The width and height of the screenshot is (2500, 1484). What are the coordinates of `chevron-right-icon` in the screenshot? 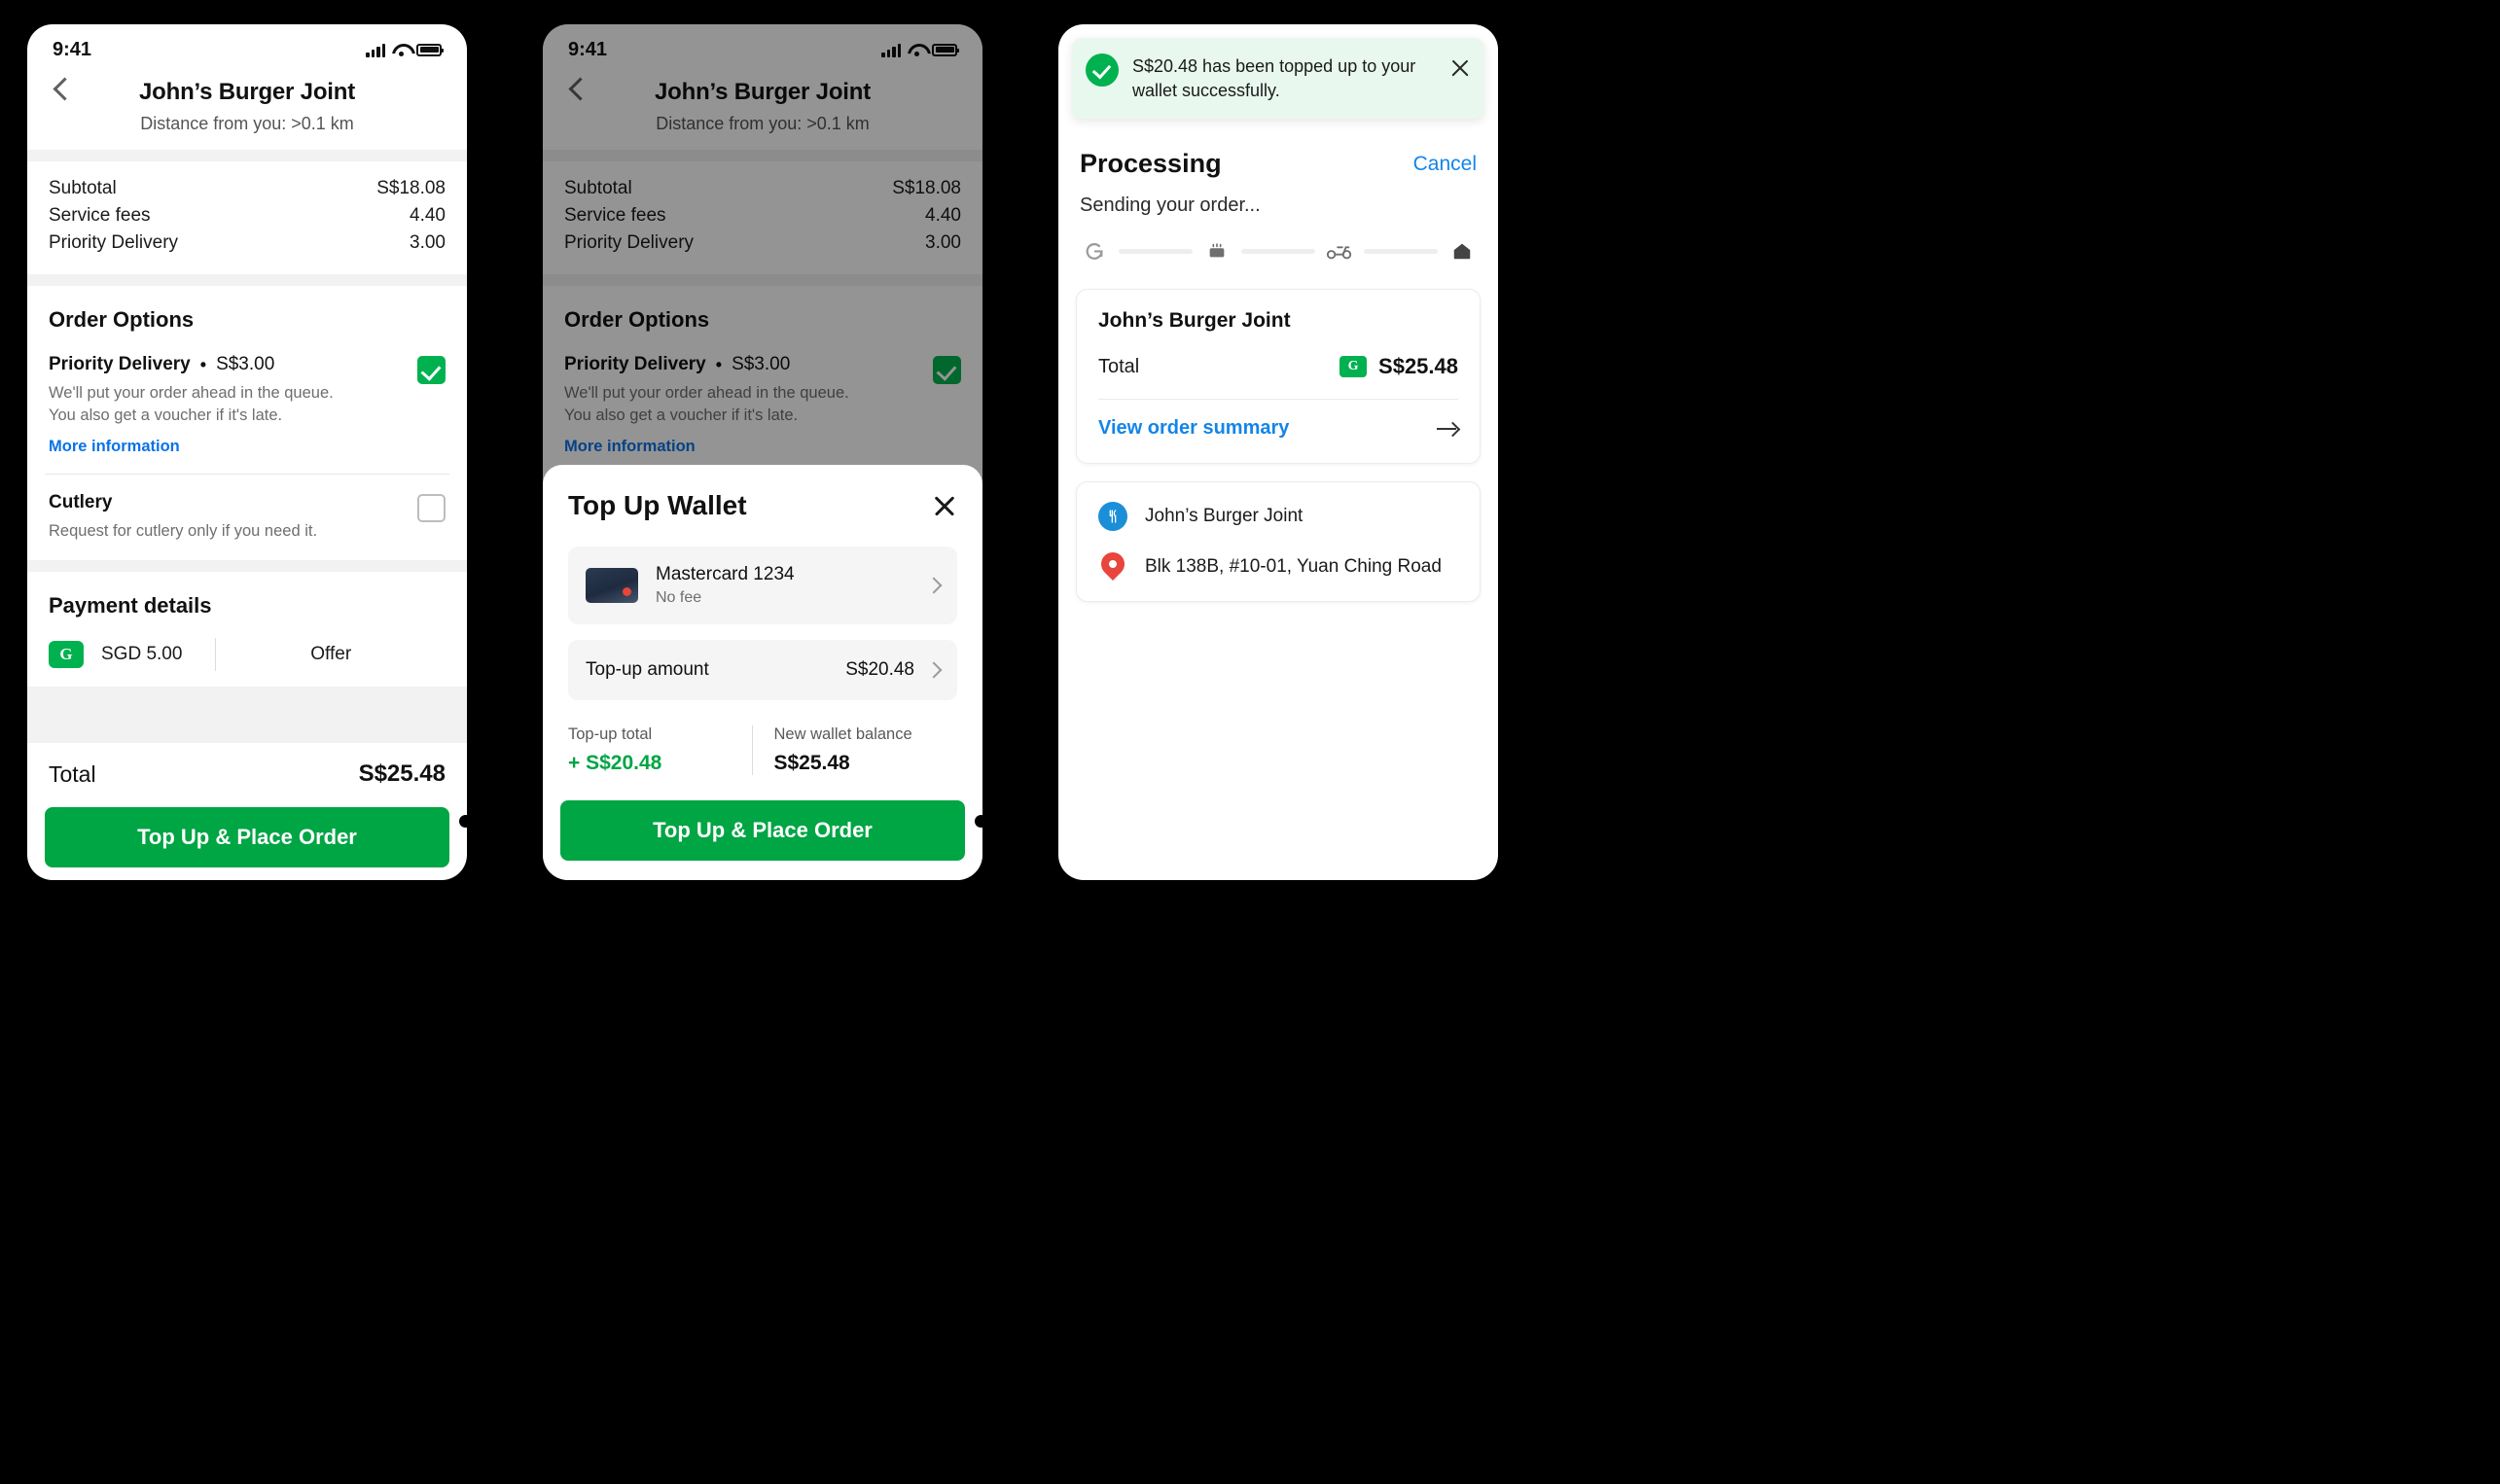 It's located at (934, 586).